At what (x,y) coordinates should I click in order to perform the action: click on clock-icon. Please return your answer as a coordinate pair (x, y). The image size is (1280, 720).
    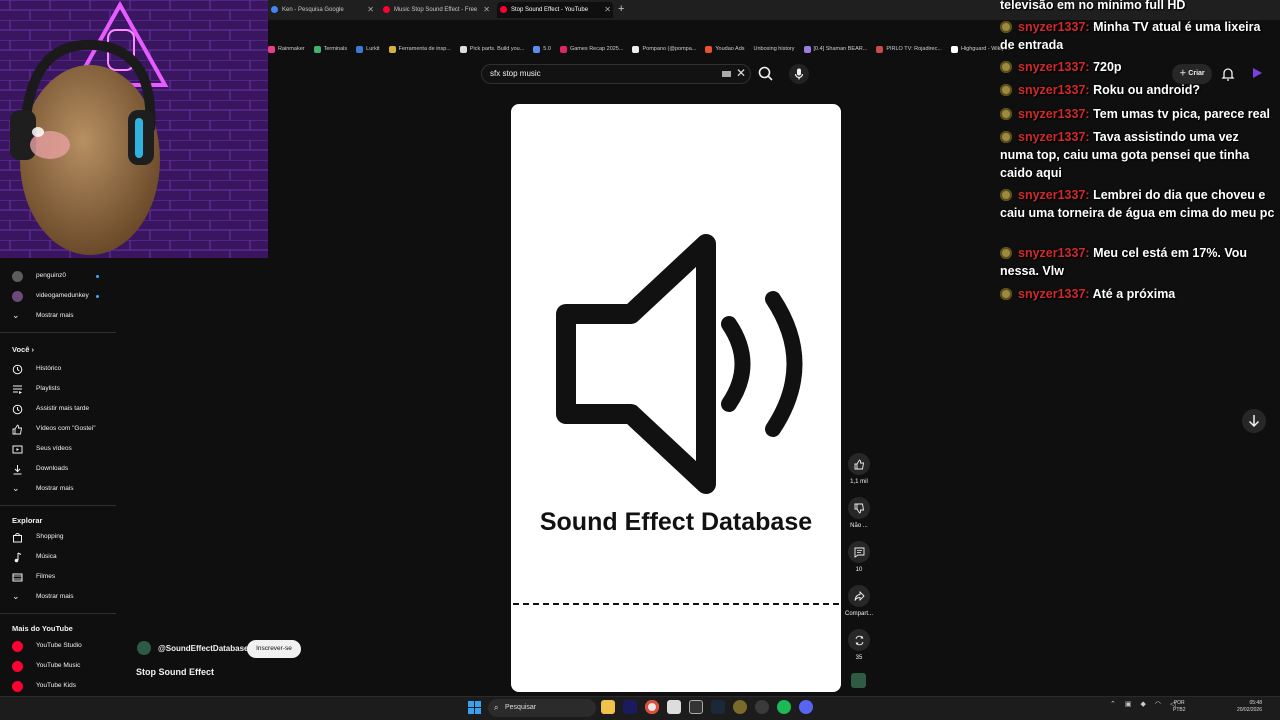
    Looking at the image, I should click on (17, 409).